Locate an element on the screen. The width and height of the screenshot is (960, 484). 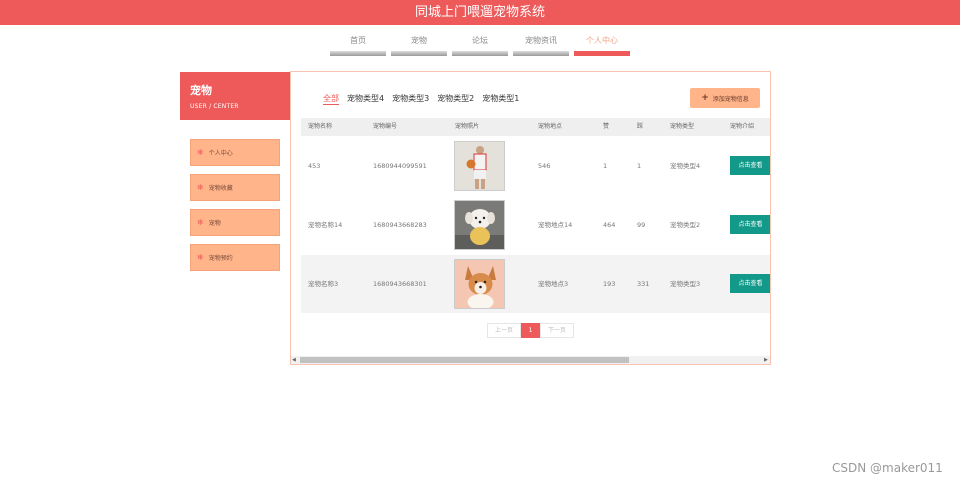
sidebar-item-booking: ❄ 宠物预约 is located at coordinates (235, 257).